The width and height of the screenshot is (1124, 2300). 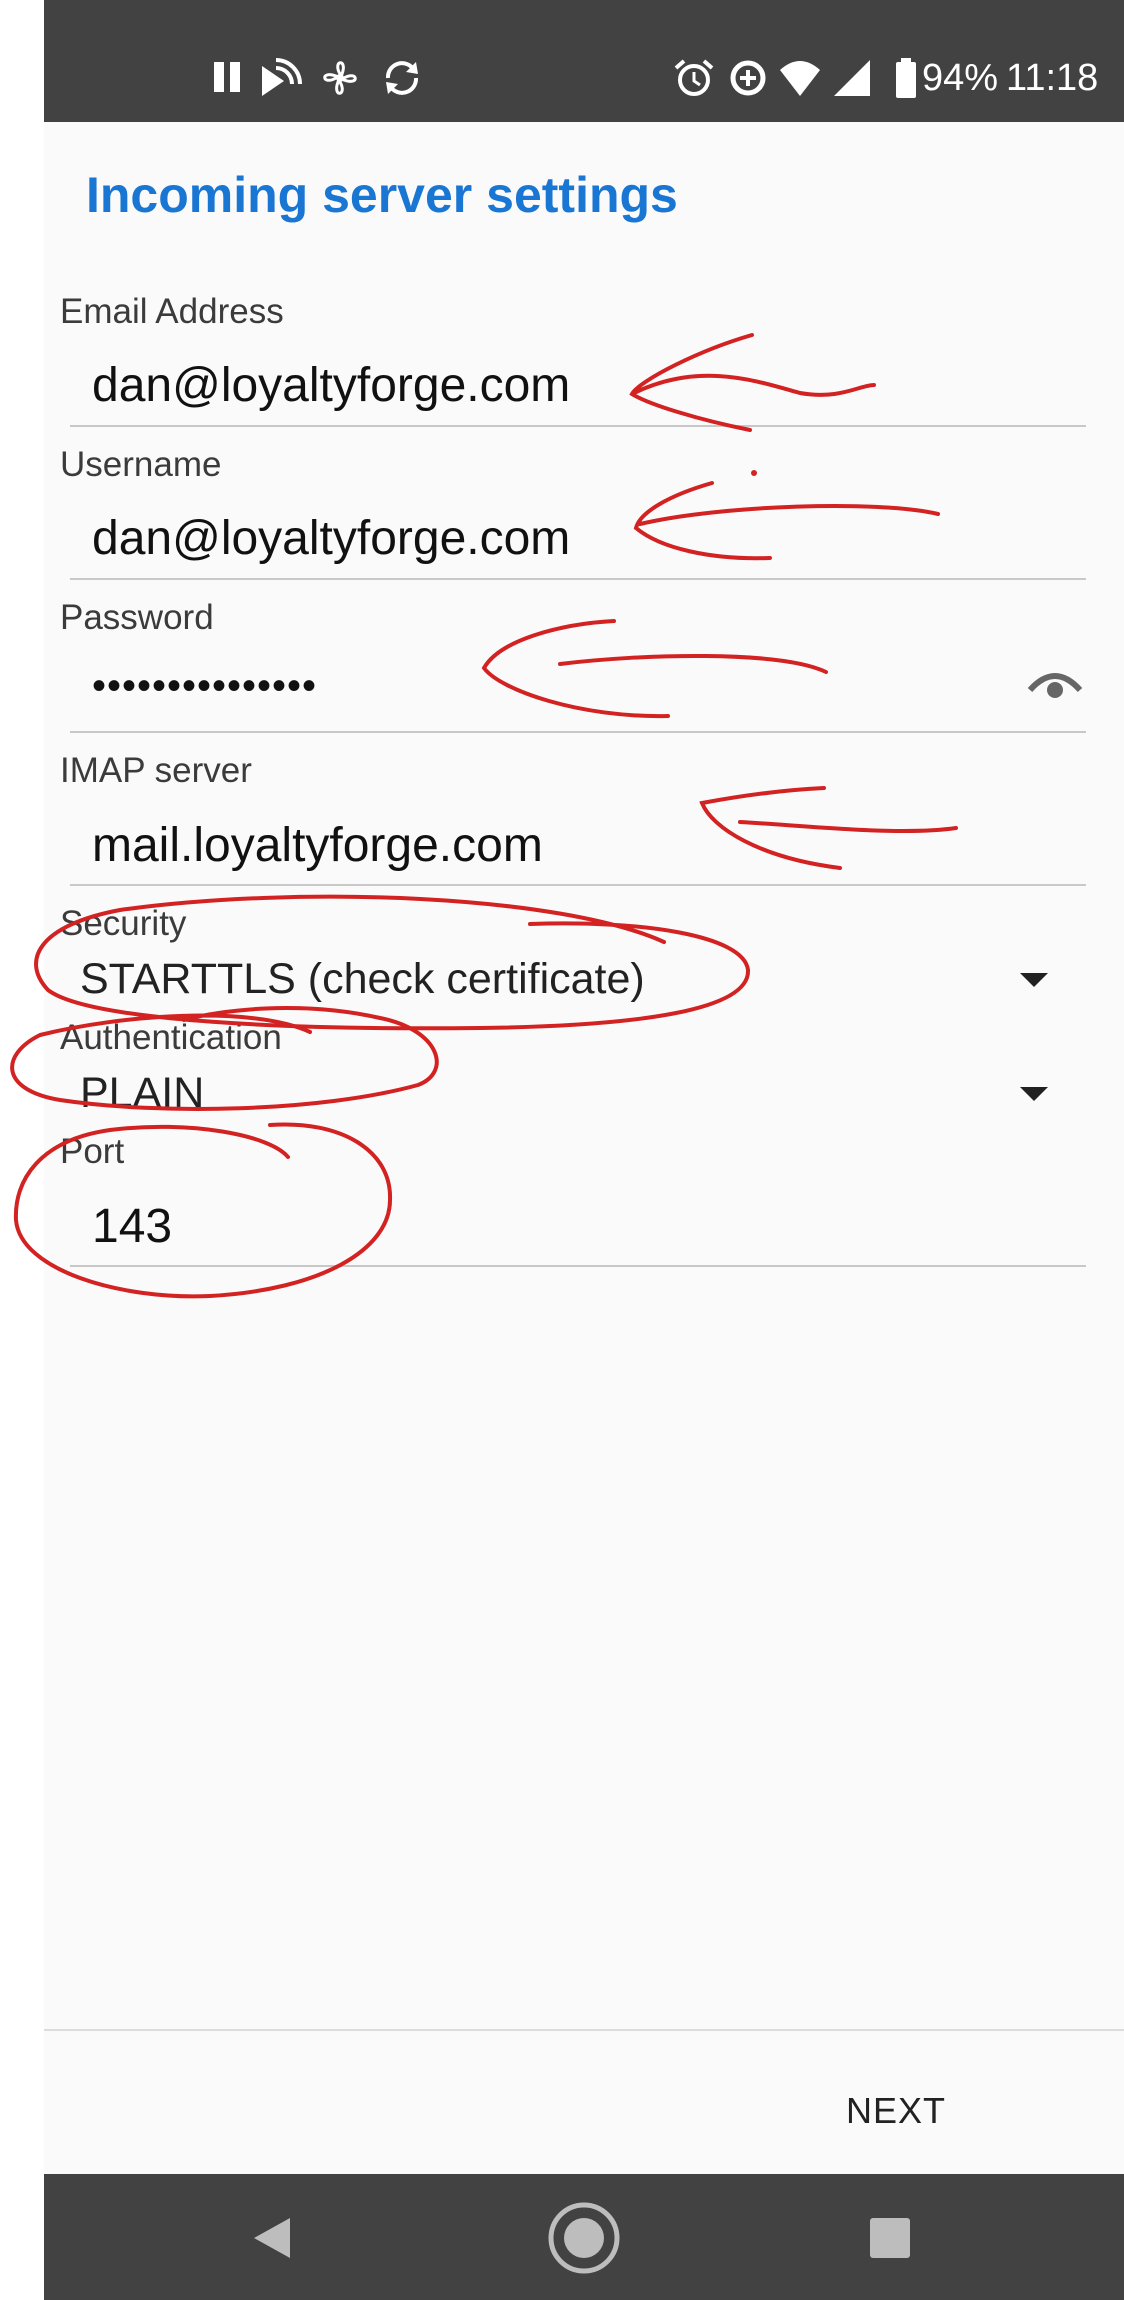 What do you see at coordinates (896, 2111) in the screenshot?
I see `next-button: NEXT` at bounding box center [896, 2111].